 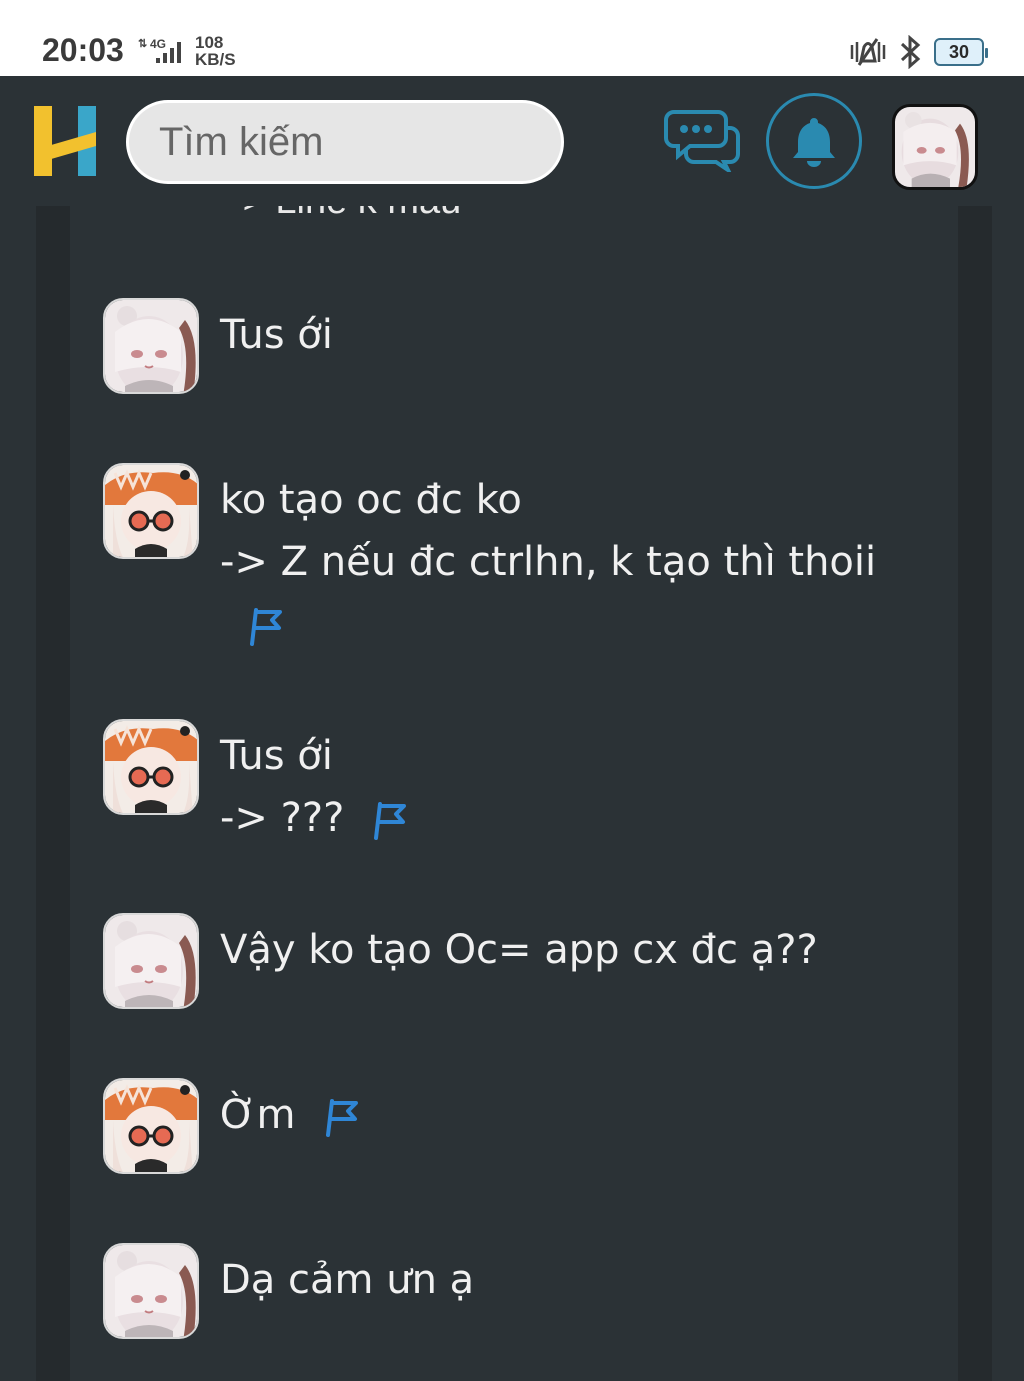 What do you see at coordinates (158, 44) in the screenshot?
I see `svg-text: 4G` at bounding box center [158, 44].